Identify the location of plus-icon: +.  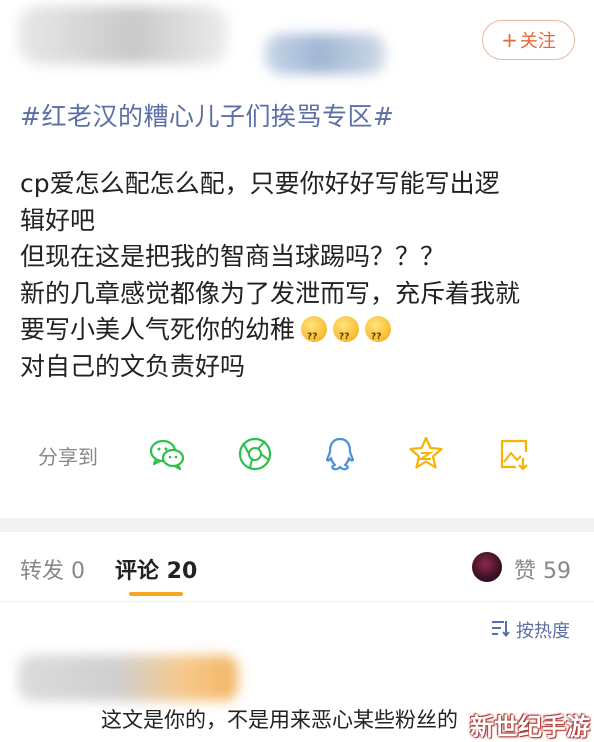
(509, 40).